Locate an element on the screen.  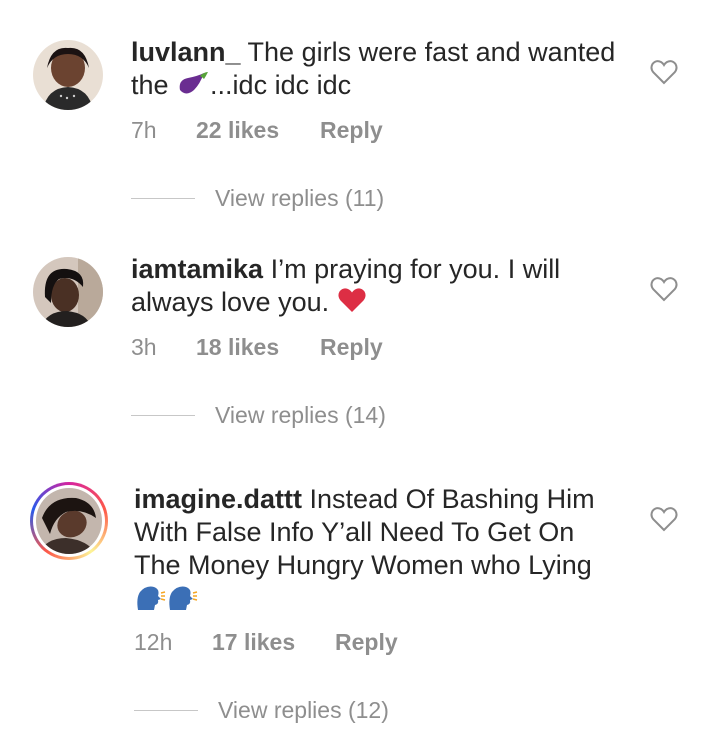
comment-time: 3h is located at coordinates (144, 347).